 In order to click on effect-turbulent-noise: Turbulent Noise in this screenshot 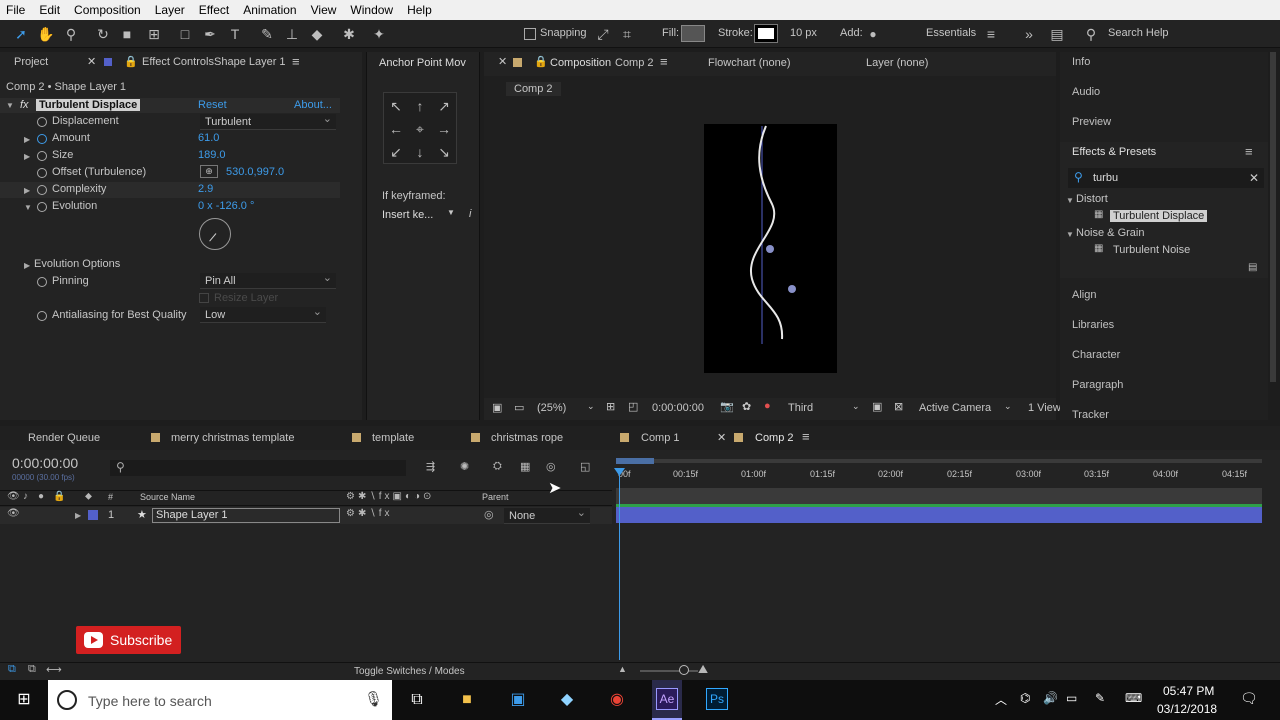, I will do `click(1151, 250)`.